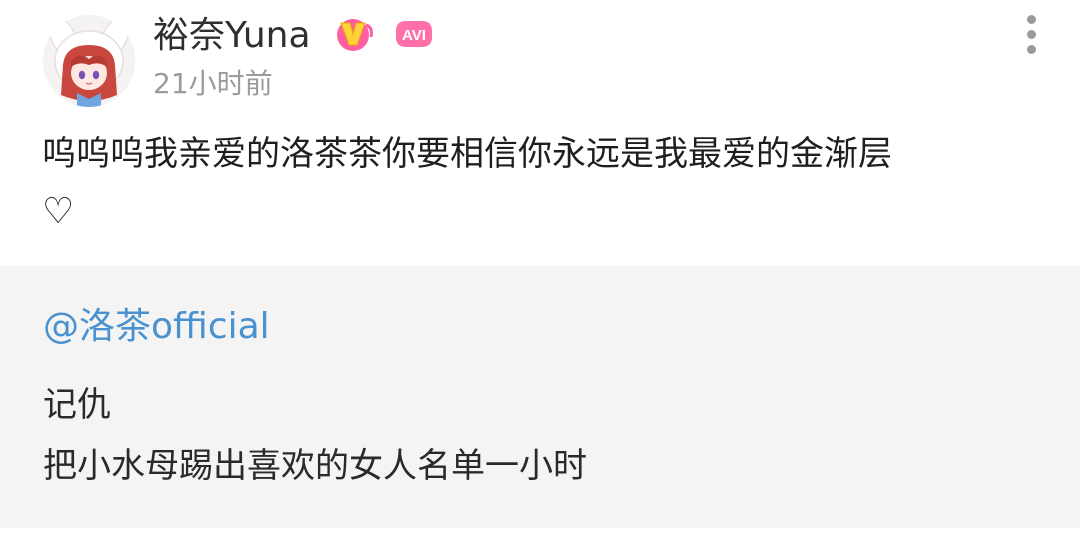 This screenshot has height=548, width=1080. I want to click on repost-text-line: 记仇, so click(77, 405).